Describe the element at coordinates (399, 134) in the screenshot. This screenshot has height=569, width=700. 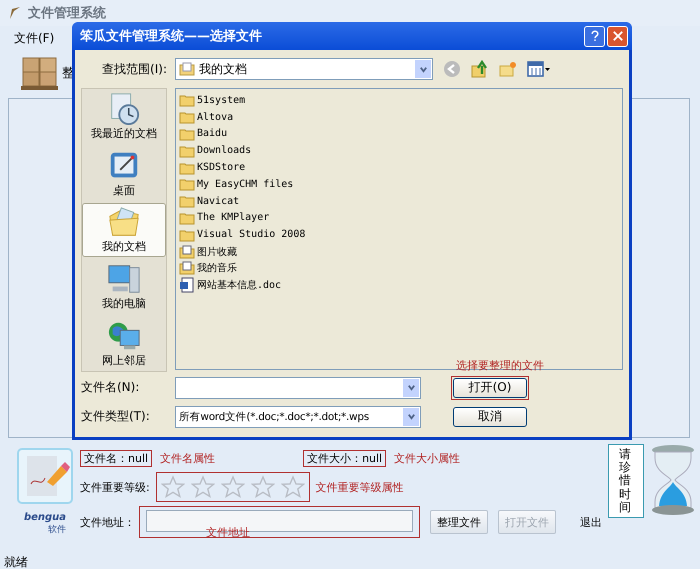
I see `file-list-item: Baidu` at that location.